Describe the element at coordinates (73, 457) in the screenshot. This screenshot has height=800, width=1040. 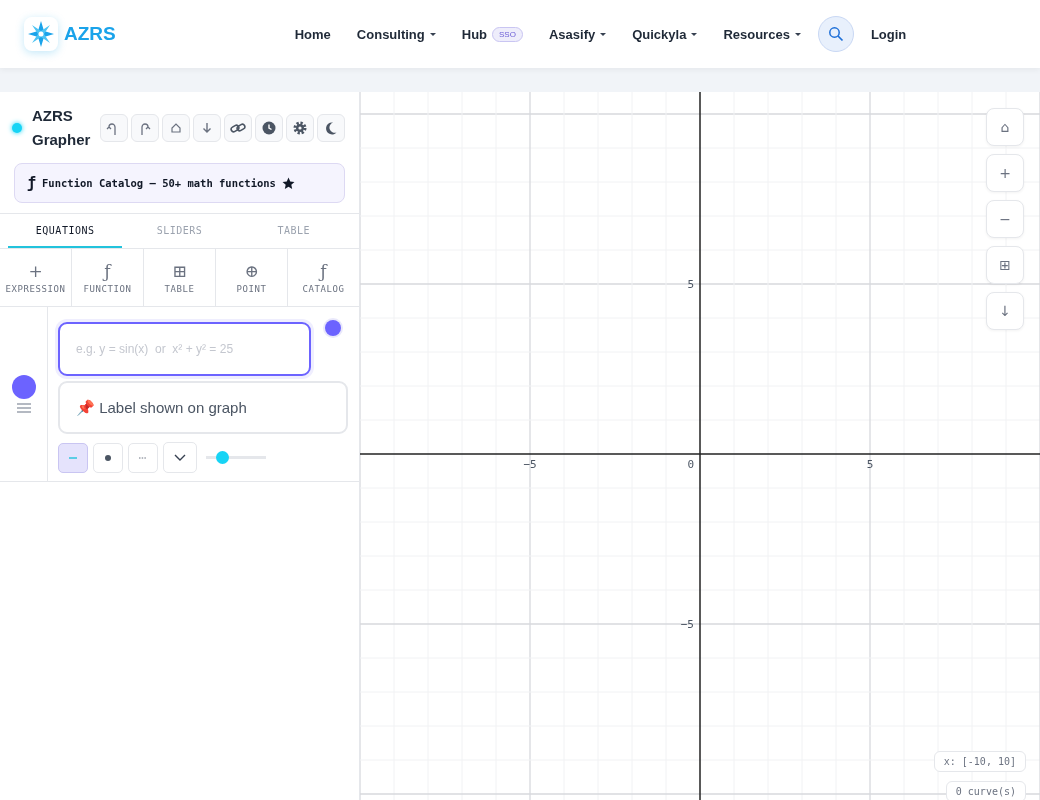
I see `solid-line-icon` at that location.